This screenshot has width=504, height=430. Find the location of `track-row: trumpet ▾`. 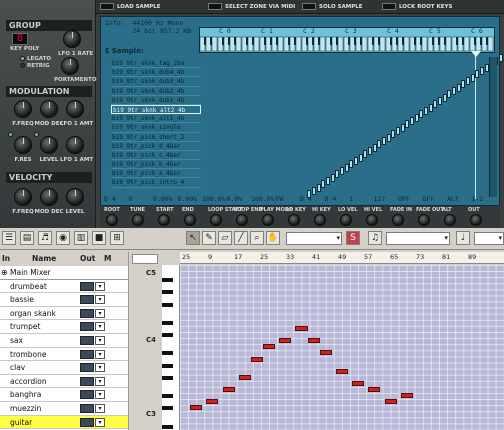

track-row: trumpet ▾ is located at coordinates (64, 327).